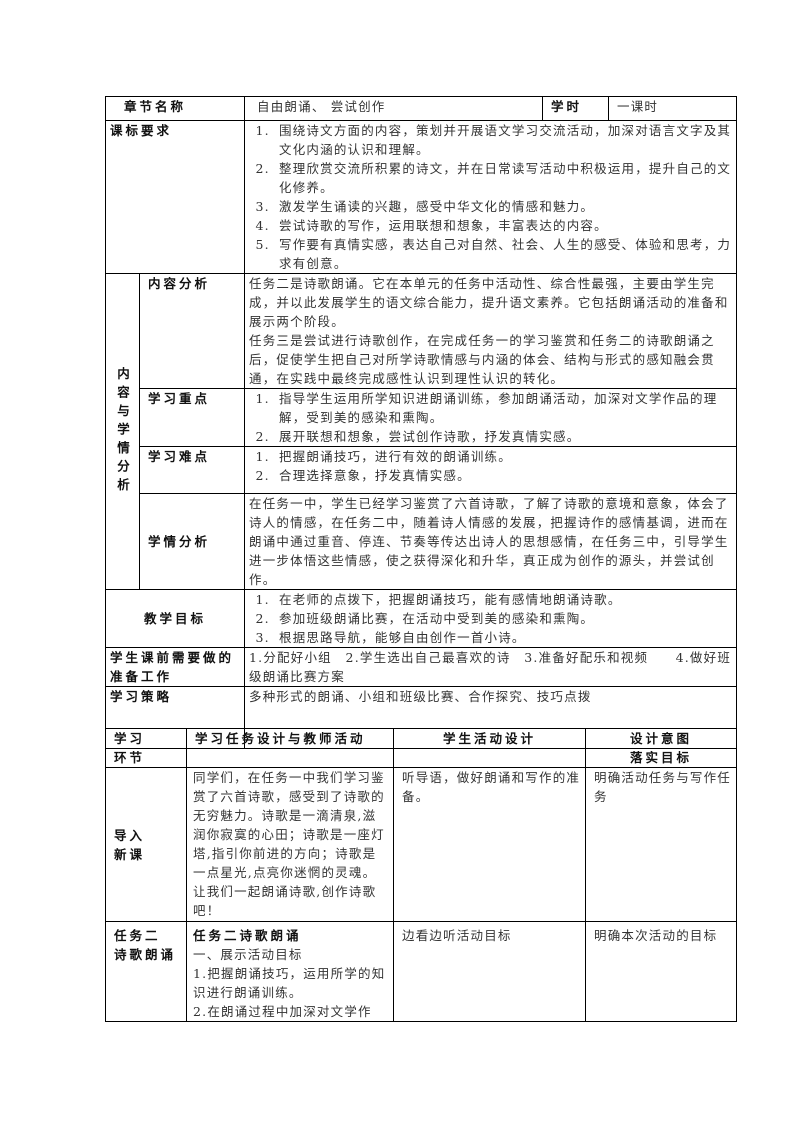 Image resolution: width=794 pixels, height=1123 pixels. What do you see at coordinates (489, 971) in the screenshot?
I see `task2-student-activity: 边看边听活动目标` at bounding box center [489, 971].